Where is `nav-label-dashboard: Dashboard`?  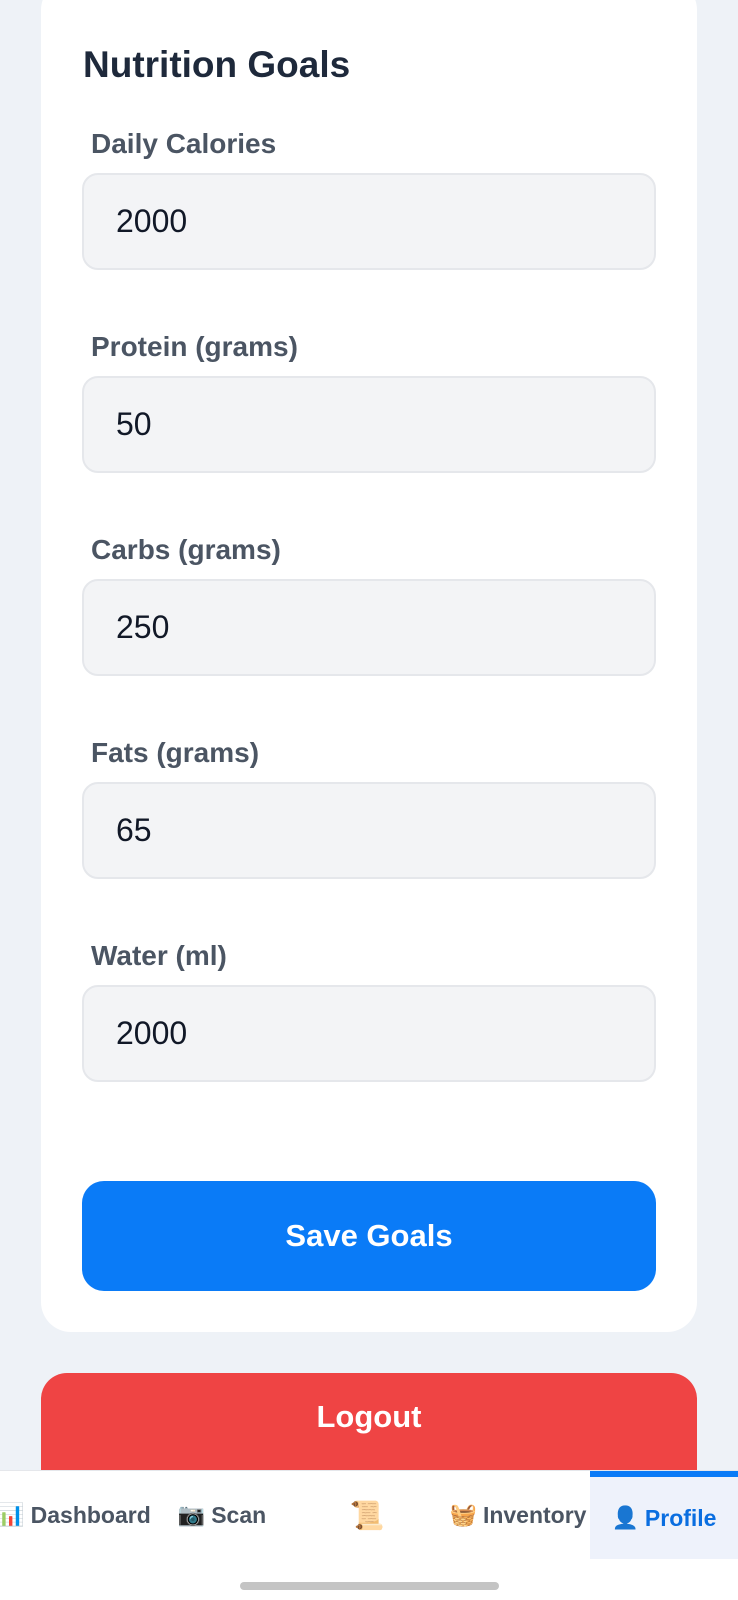 nav-label-dashboard: Dashboard is located at coordinates (90, 1514).